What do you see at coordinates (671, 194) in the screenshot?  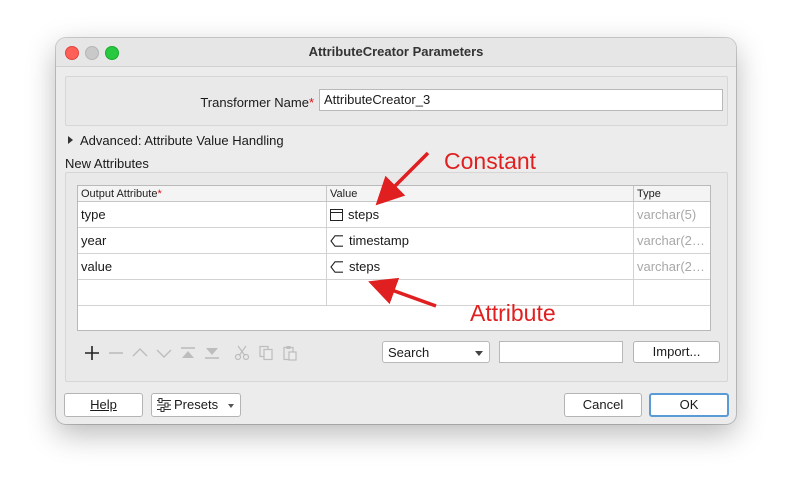 I see `column-header-type: Type` at bounding box center [671, 194].